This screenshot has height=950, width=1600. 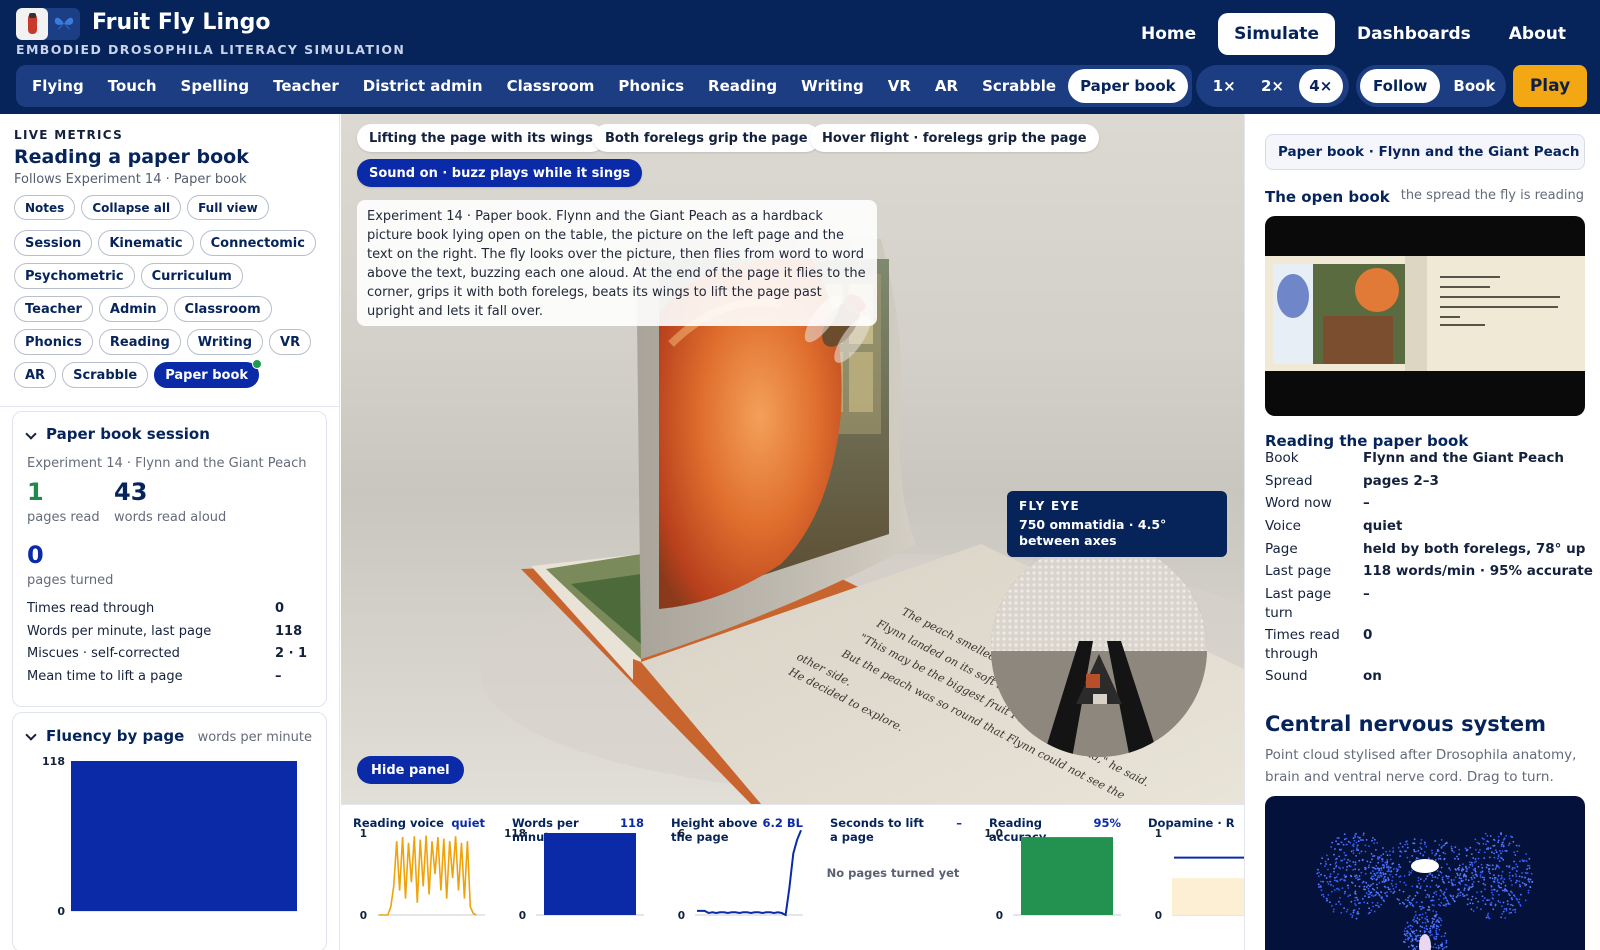 I want to click on mode-ar: AR, so click(x=946, y=86).